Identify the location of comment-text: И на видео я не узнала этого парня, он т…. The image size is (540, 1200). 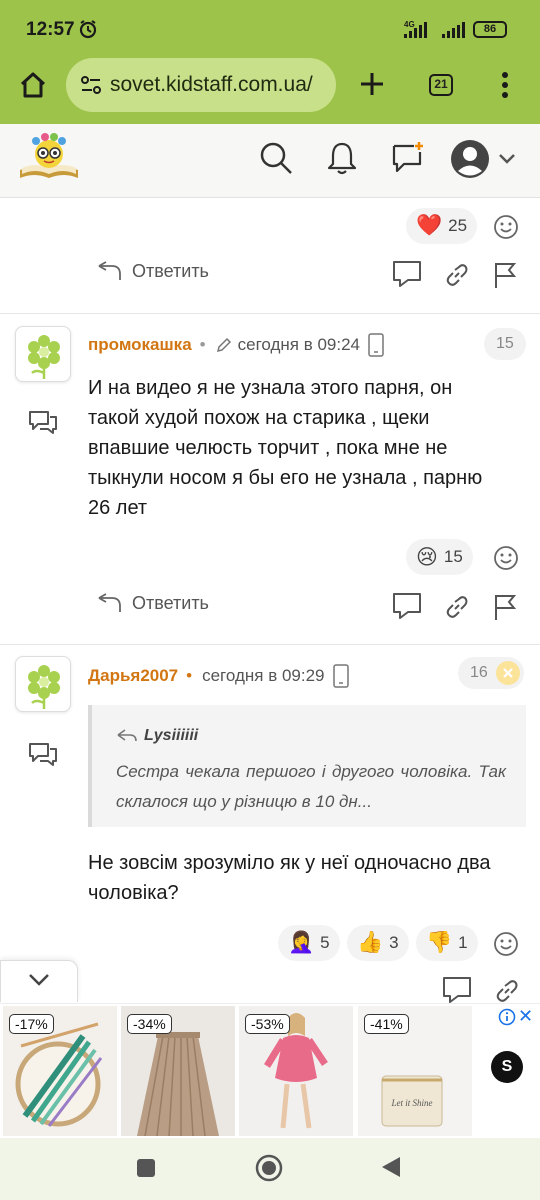
(285, 448).